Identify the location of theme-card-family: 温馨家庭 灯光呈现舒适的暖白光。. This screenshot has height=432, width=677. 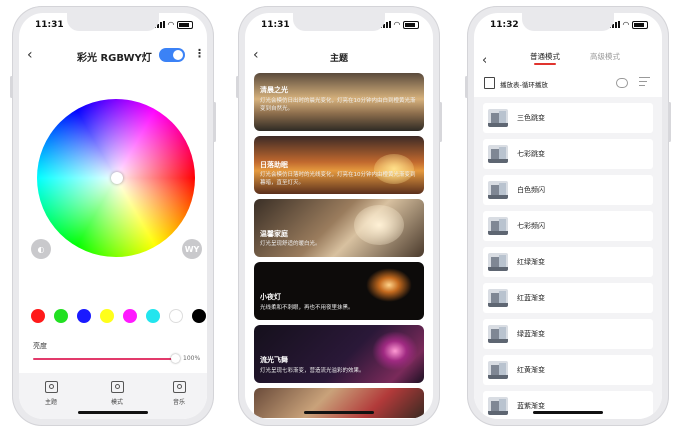
(339, 228).